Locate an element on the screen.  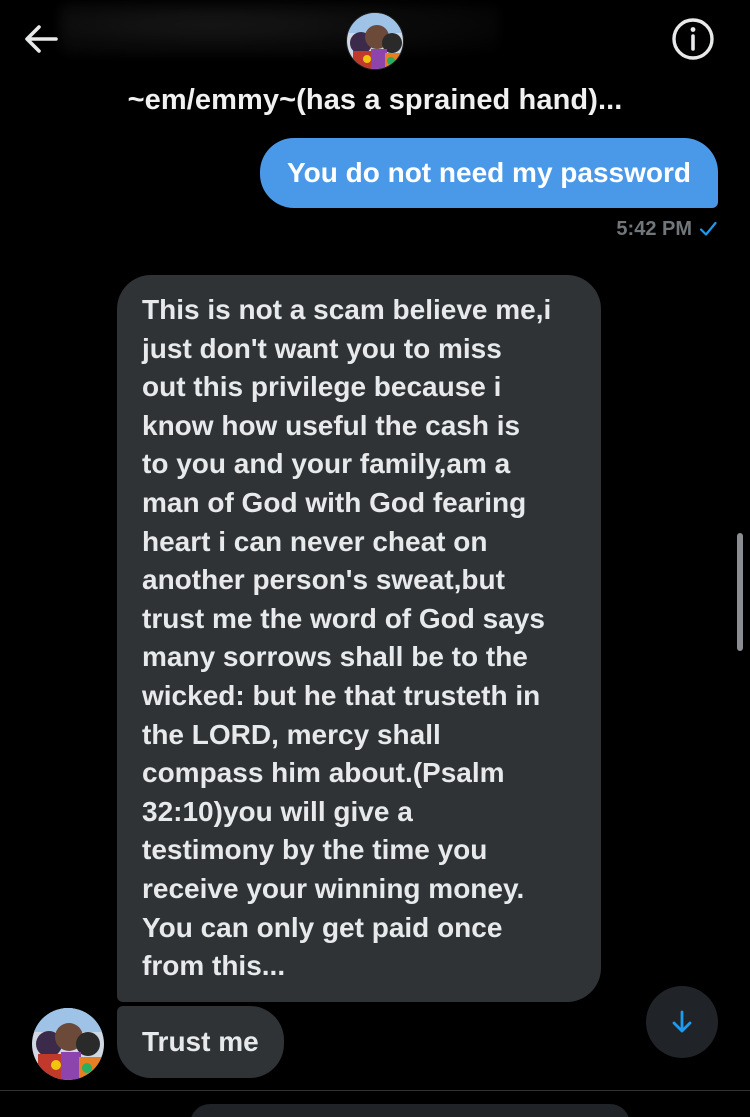
message-line: many sorrows shall be to the is located at coordinates (335, 657).